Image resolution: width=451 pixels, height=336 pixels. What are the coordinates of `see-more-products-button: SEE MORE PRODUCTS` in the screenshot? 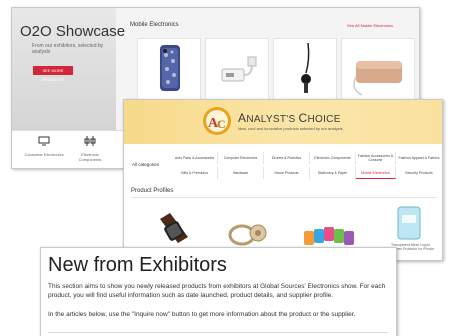 It's located at (53, 74).